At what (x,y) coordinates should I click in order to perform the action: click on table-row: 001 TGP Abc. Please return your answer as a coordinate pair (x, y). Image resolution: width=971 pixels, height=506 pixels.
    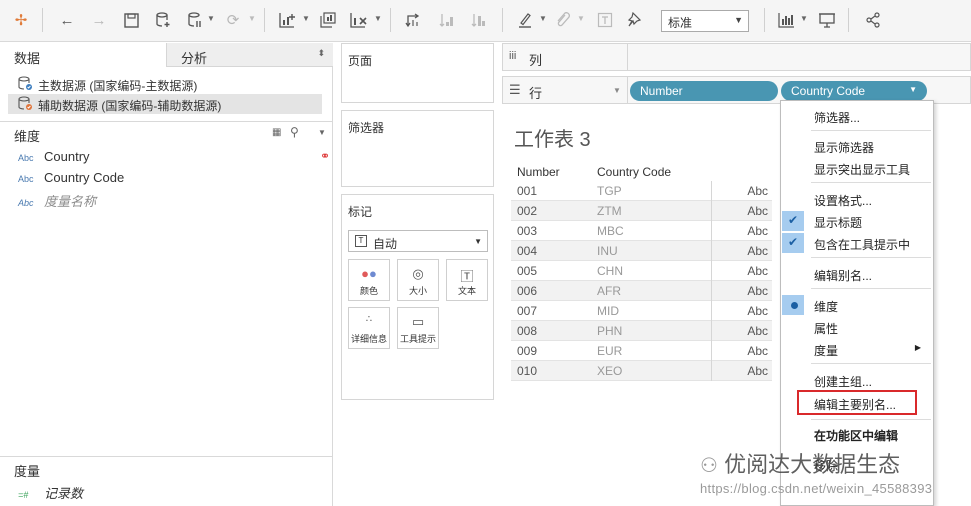
    Looking at the image, I should click on (641, 191).